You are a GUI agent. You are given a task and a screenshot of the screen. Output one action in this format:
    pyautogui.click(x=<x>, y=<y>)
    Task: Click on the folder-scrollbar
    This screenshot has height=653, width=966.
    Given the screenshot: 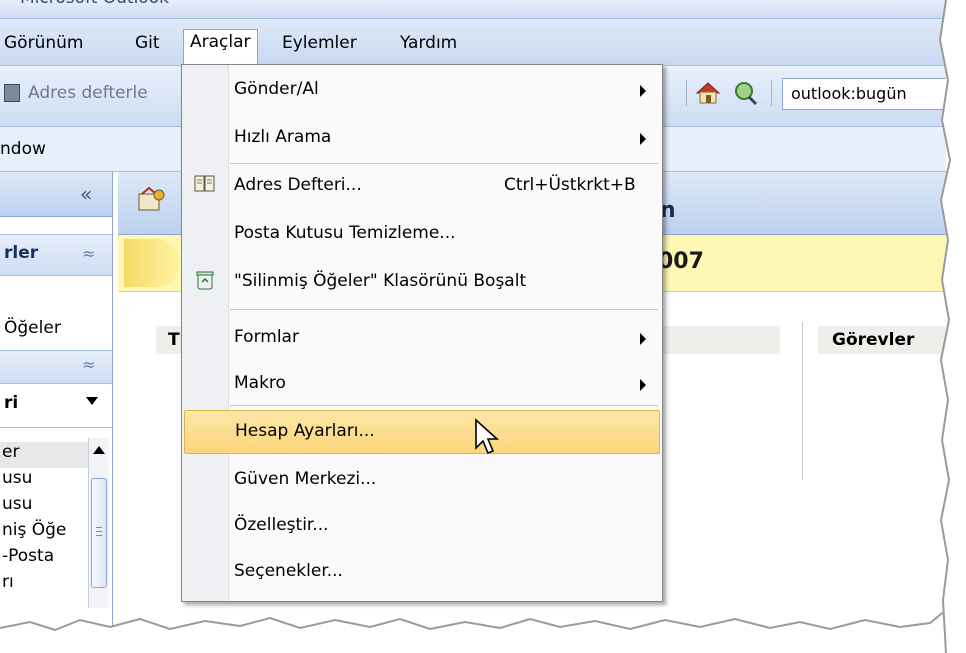 What is the action you would take?
    pyautogui.click(x=98, y=523)
    